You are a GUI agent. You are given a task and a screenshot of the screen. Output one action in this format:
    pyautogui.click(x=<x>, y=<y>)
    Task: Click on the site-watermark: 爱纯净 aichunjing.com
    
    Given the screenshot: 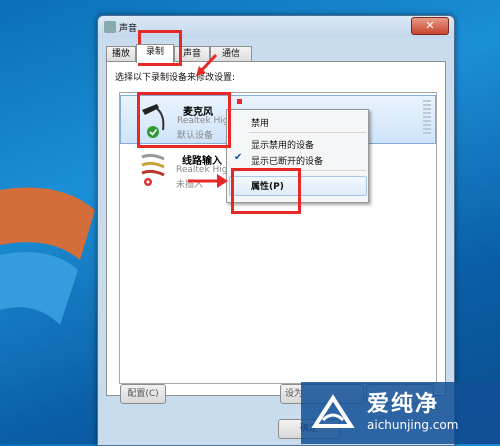 What is the action you would take?
    pyautogui.click(x=400, y=413)
    